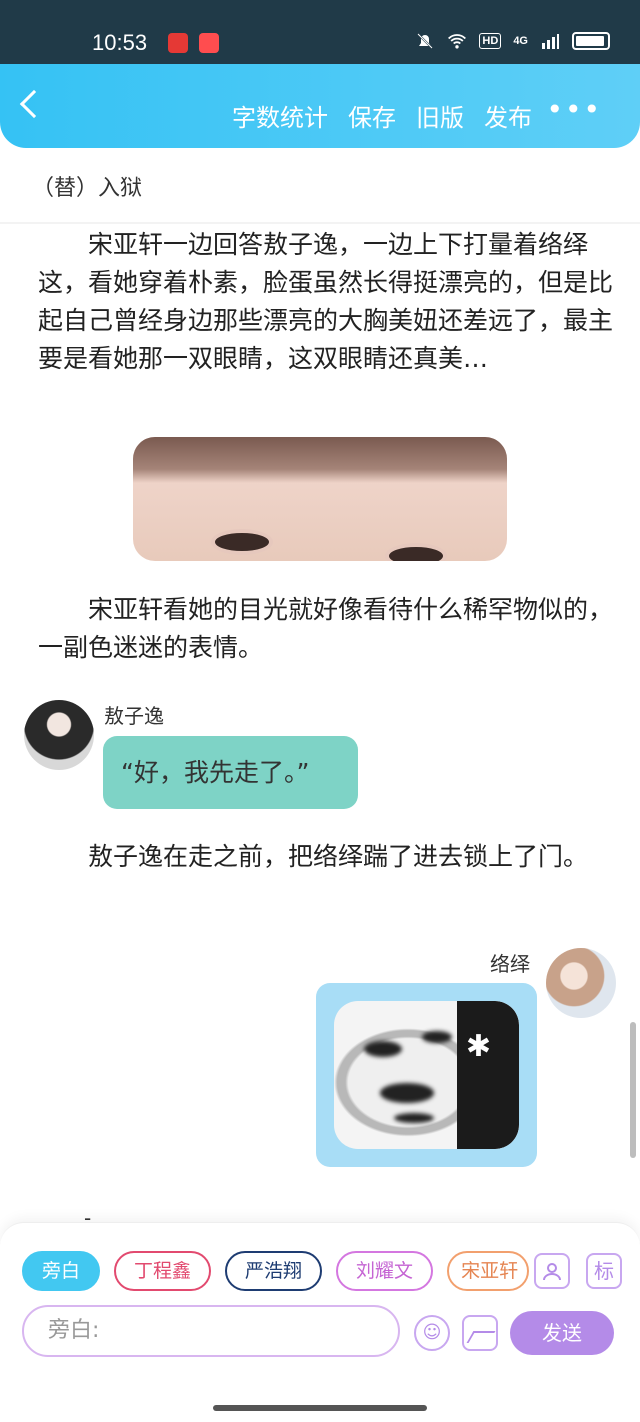 The width and height of the screenshot is (640, 1422). I want to click on angry-face-sticker: ✱, so click(426, 1075).